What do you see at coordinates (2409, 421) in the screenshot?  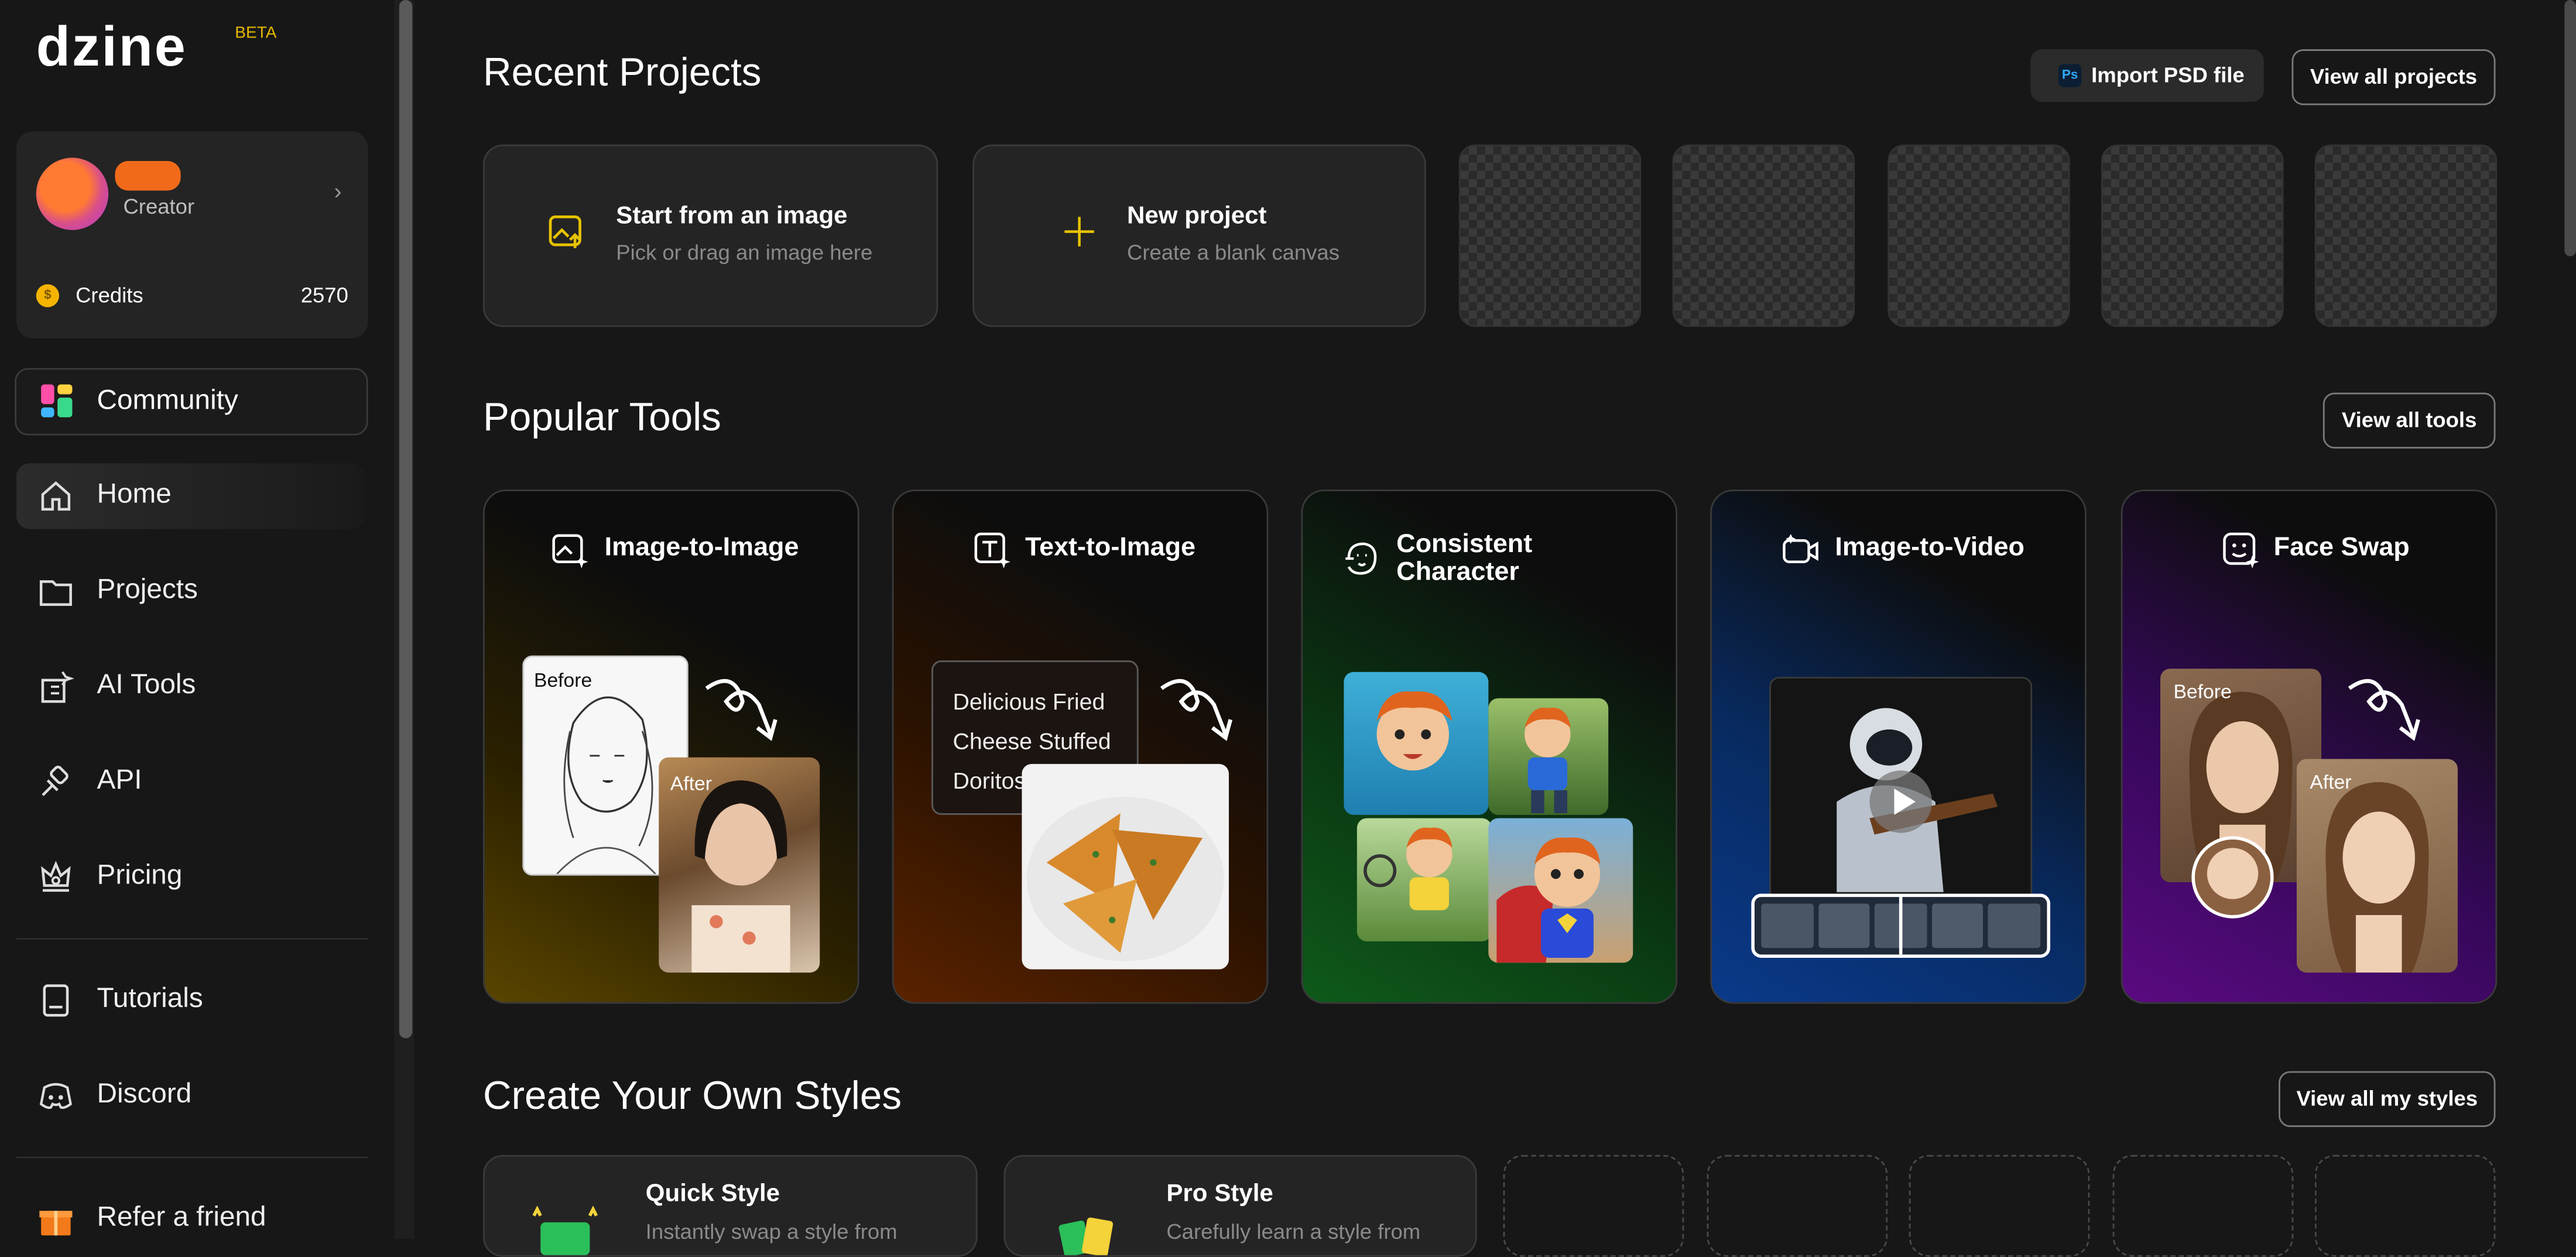 I see `view-all-tools-button: View all tools` at bounding box center [2409, 421].